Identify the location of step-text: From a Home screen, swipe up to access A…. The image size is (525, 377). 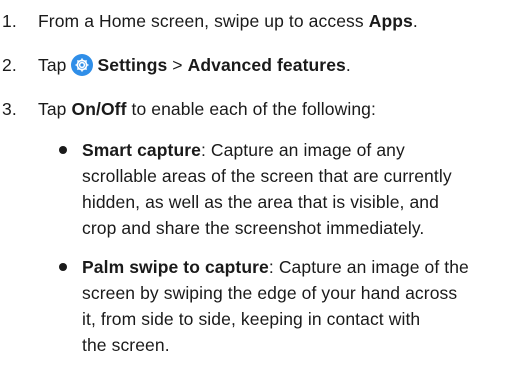
(228, 21).